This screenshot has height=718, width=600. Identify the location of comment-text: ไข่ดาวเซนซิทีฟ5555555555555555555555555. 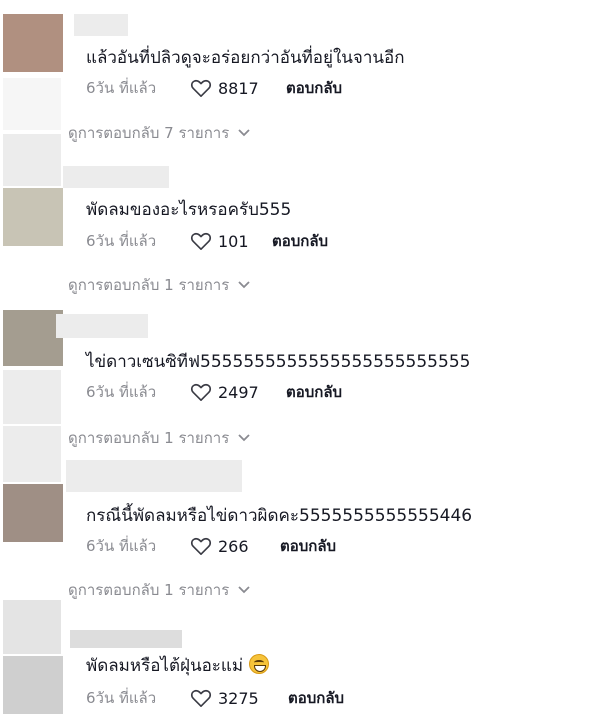
(278, 362).